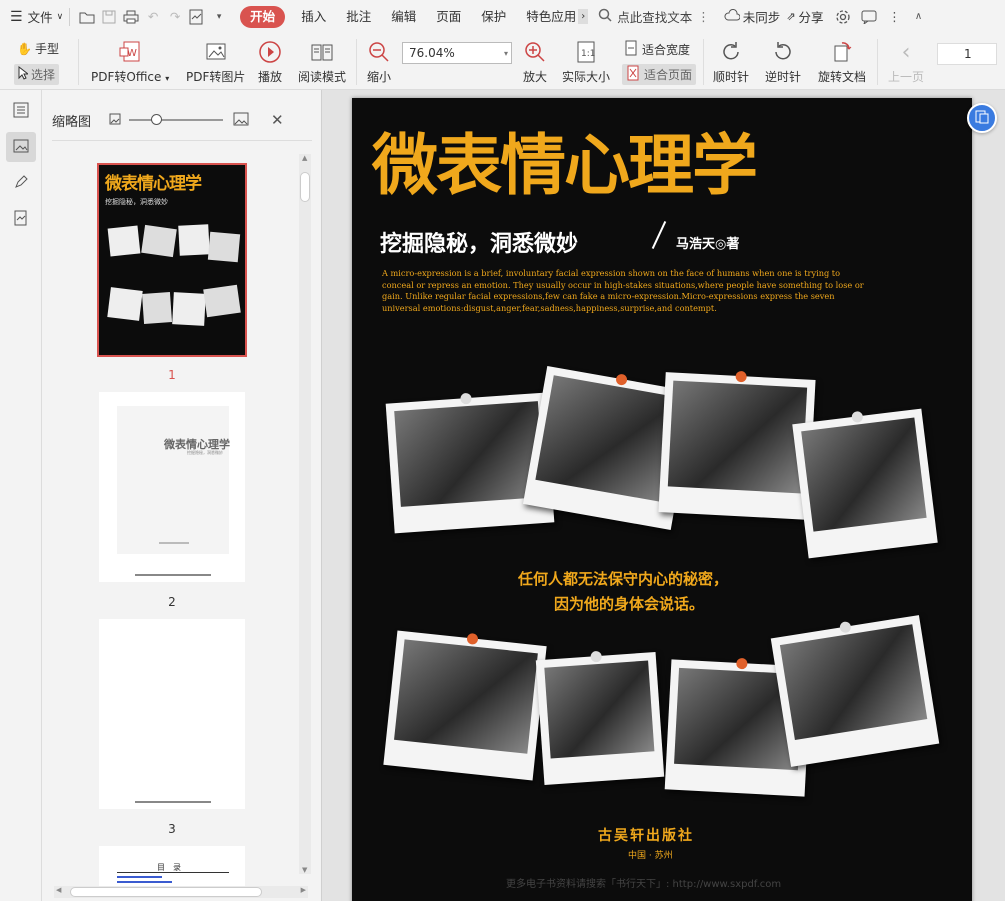  Describe the element at coordinates (732, 16) in the screenshot. I see `cloud-icon` at that location.